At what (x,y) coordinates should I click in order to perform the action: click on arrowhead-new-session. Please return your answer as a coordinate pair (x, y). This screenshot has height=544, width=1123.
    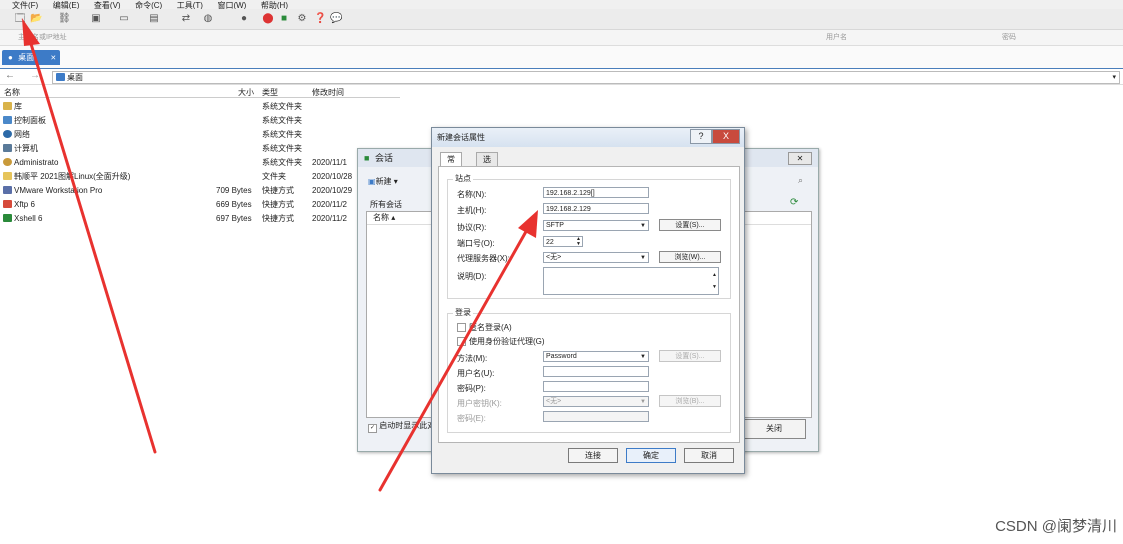
    Looking at the image, I should click on (31, 32).